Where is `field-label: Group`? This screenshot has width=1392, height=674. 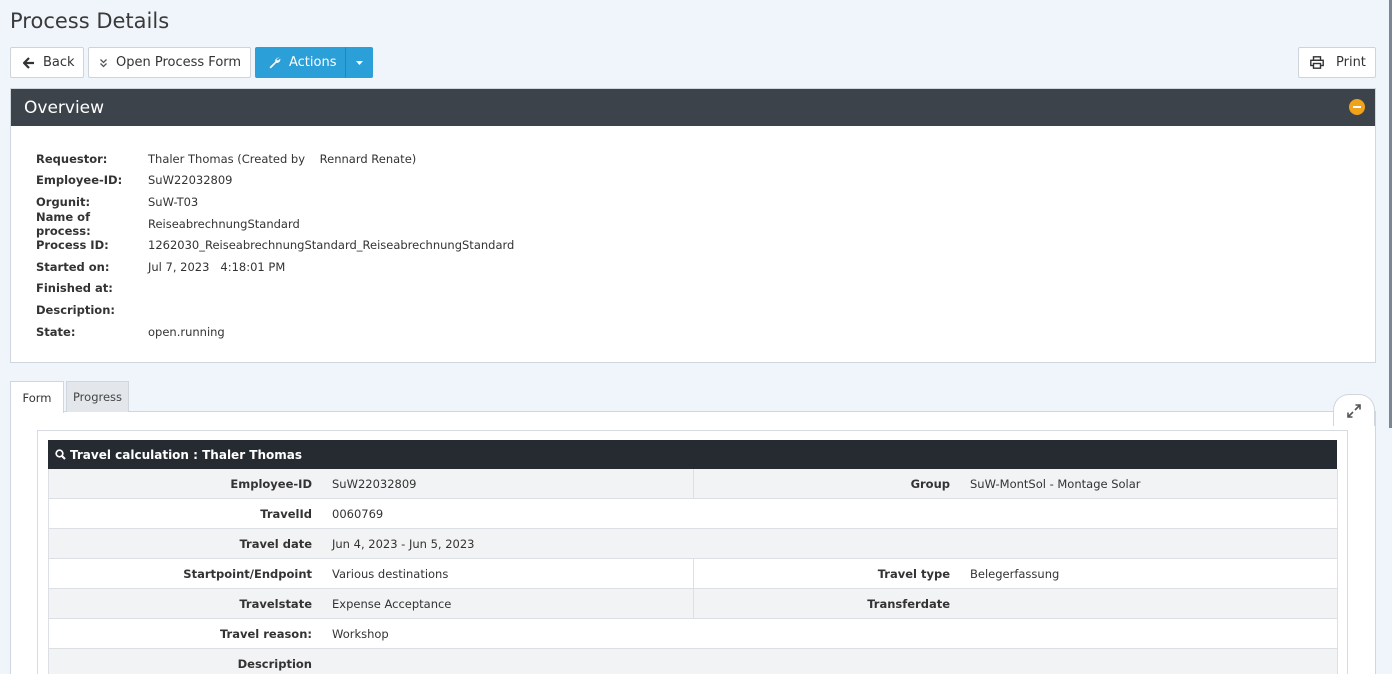 field-label: Group is located at coordinates (930, 483).